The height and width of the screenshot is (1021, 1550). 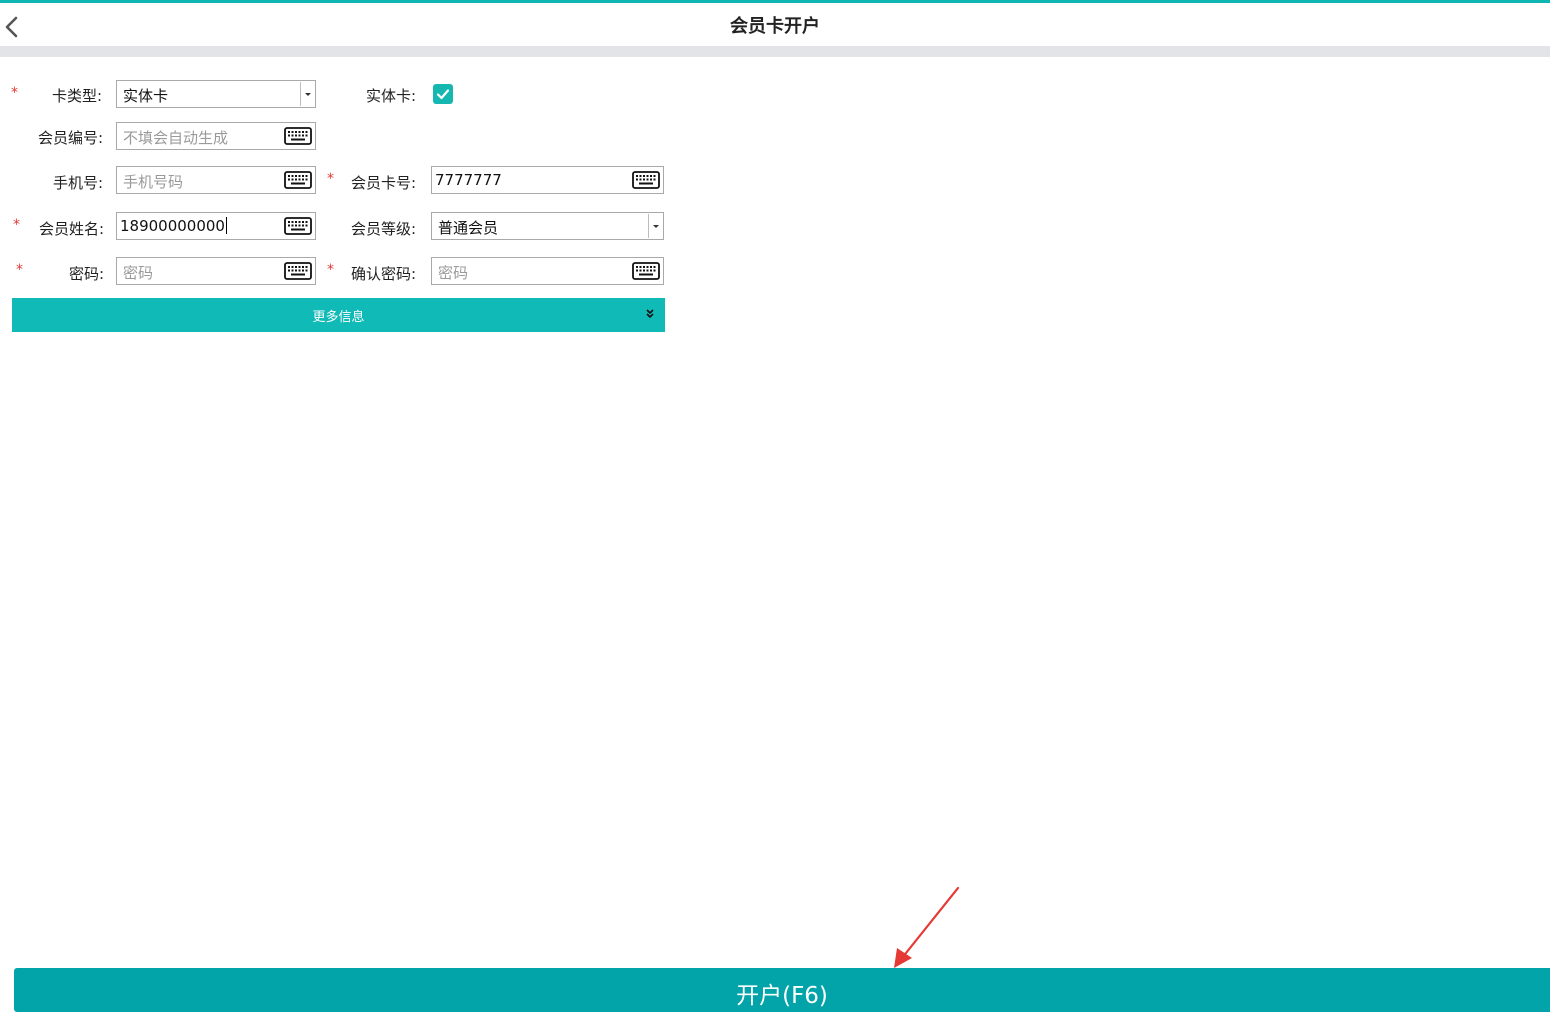 I want to click on phone-placeholder: 手机号码, so click(x=153, y=182).